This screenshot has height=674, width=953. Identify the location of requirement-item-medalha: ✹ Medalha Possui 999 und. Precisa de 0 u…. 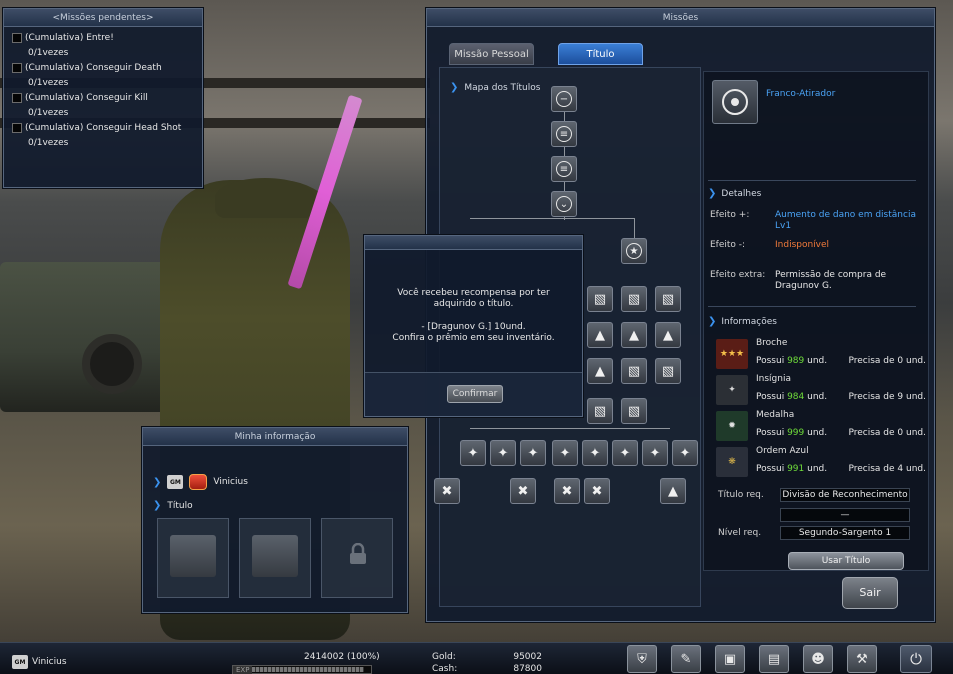
(821, 427).